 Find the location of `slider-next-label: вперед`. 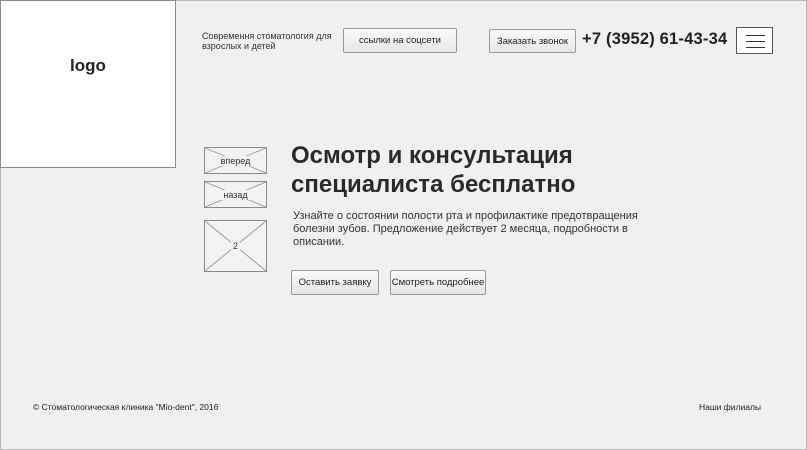

slider-next-label: вперед is located at coordinates (235, 160).